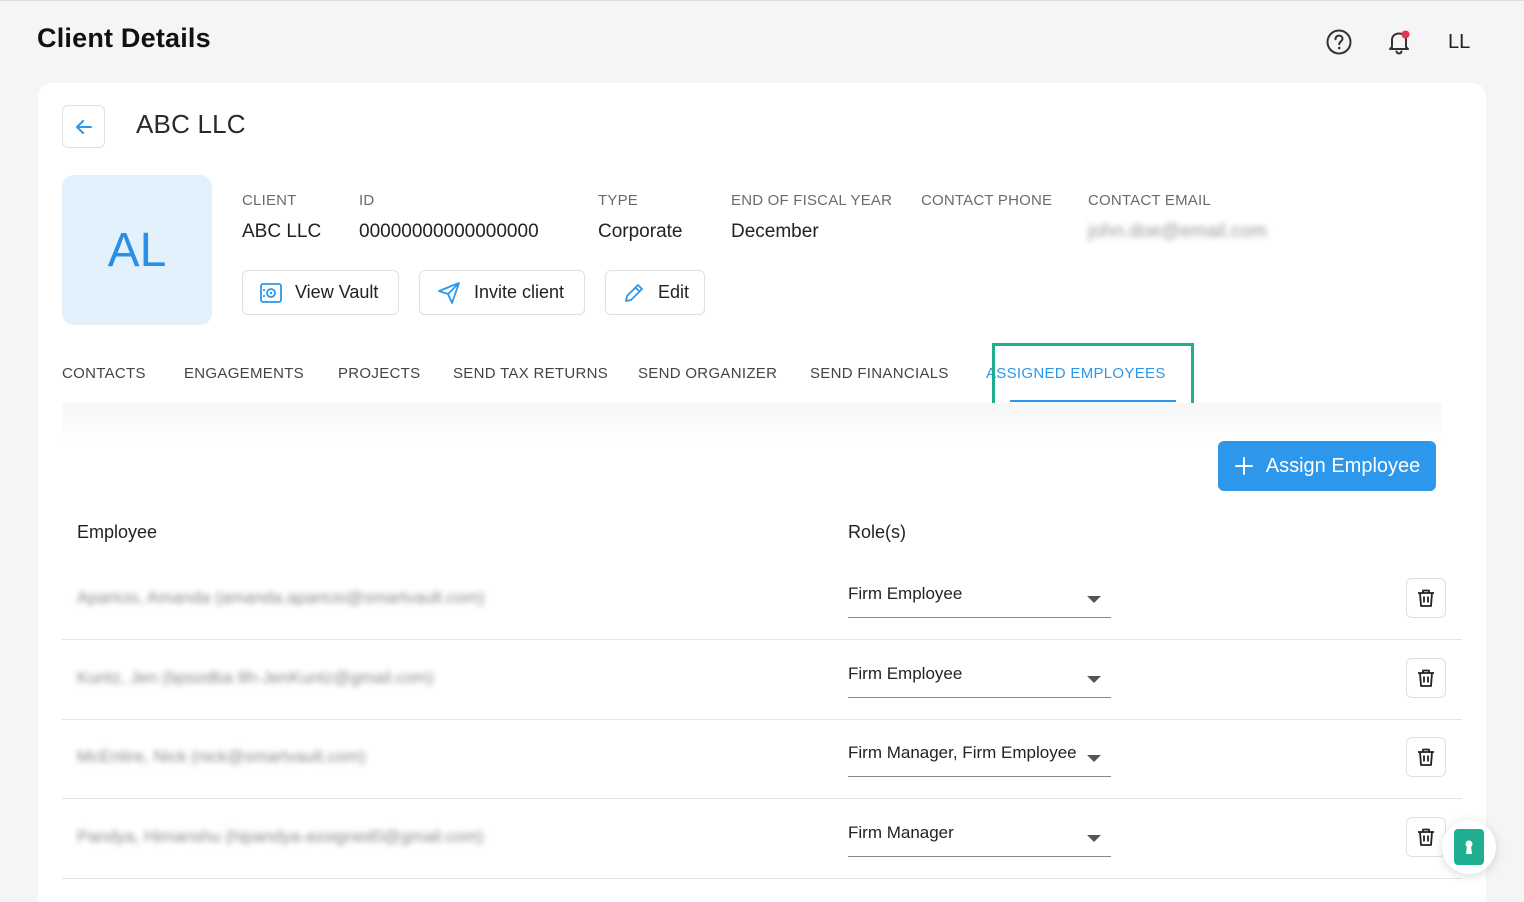 The height and width of the screenshot is (902, 1524). I want to click on role-select: Firm Manager, Firm Employee, so click(979, 757).